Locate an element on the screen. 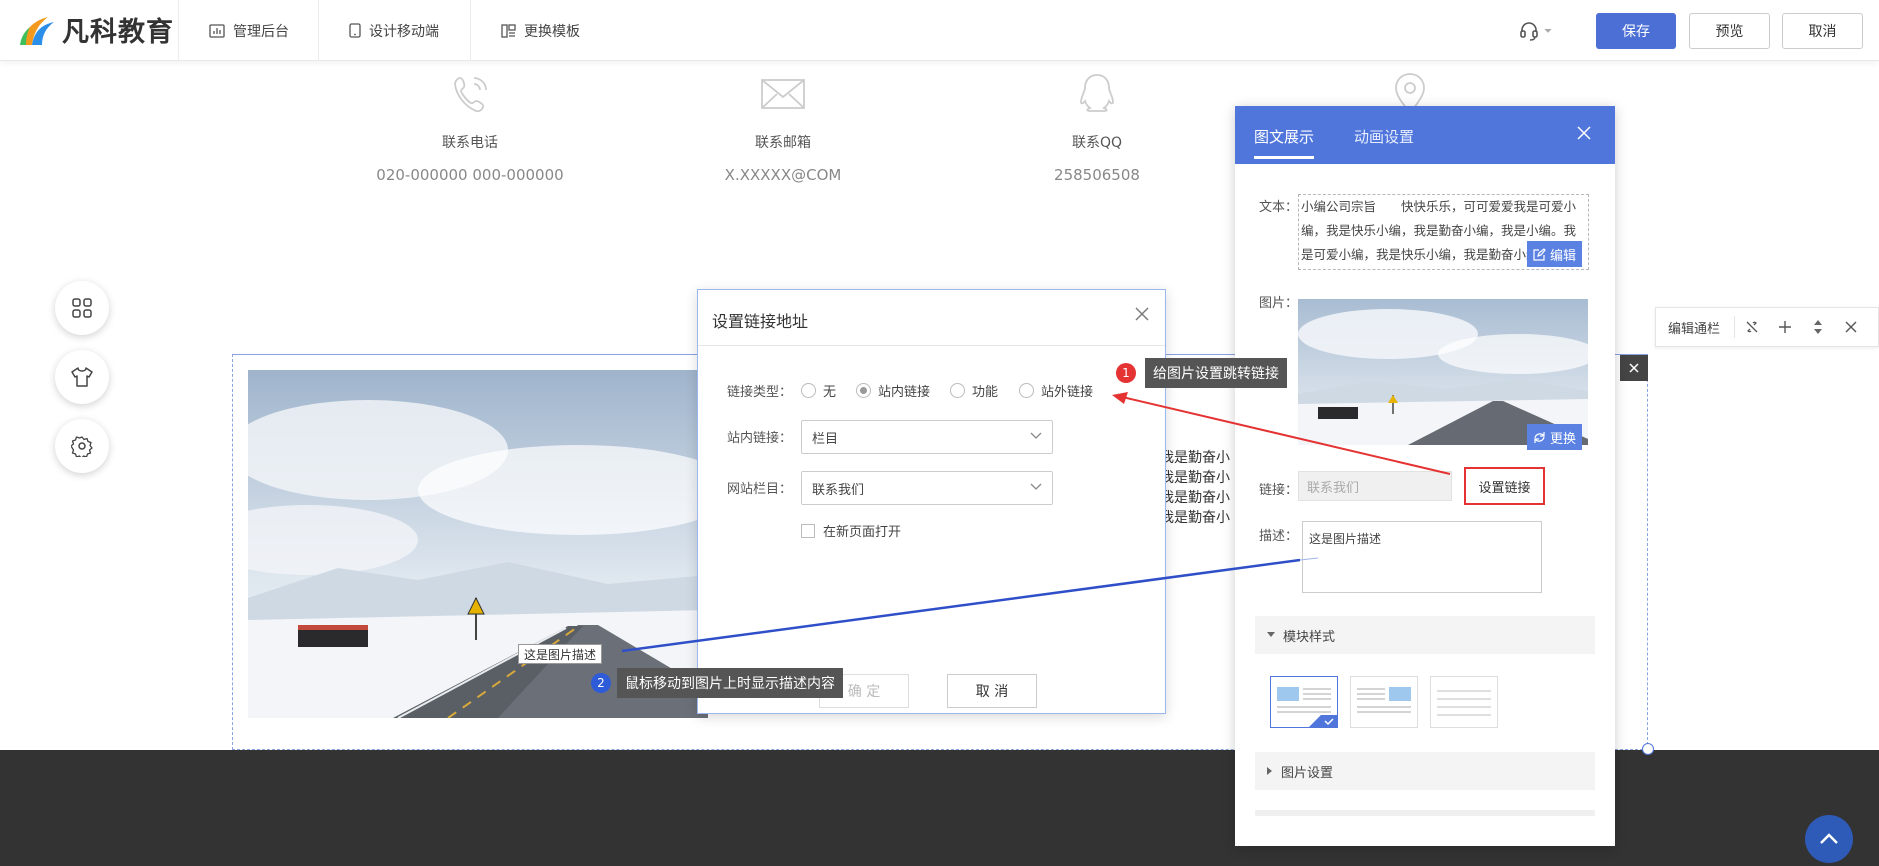 Image resolution: width=1879 pixels, height=866 pixels. image-description-tooltip: 这是图片描述 is located at coordinates (560, 654).